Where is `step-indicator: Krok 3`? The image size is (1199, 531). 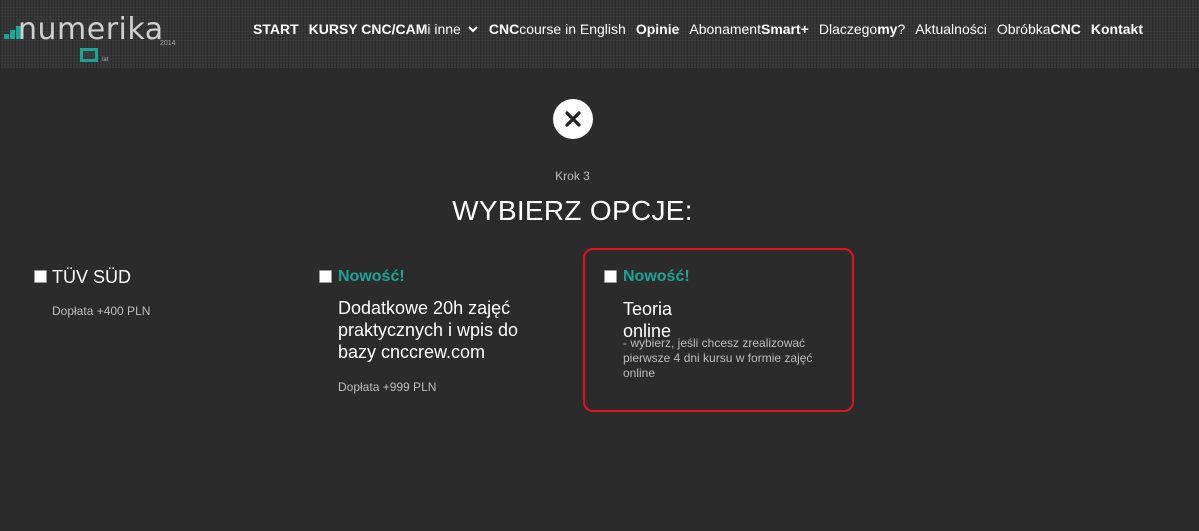 step-indicator: Krok 3 is located at coordinates (572, 176).